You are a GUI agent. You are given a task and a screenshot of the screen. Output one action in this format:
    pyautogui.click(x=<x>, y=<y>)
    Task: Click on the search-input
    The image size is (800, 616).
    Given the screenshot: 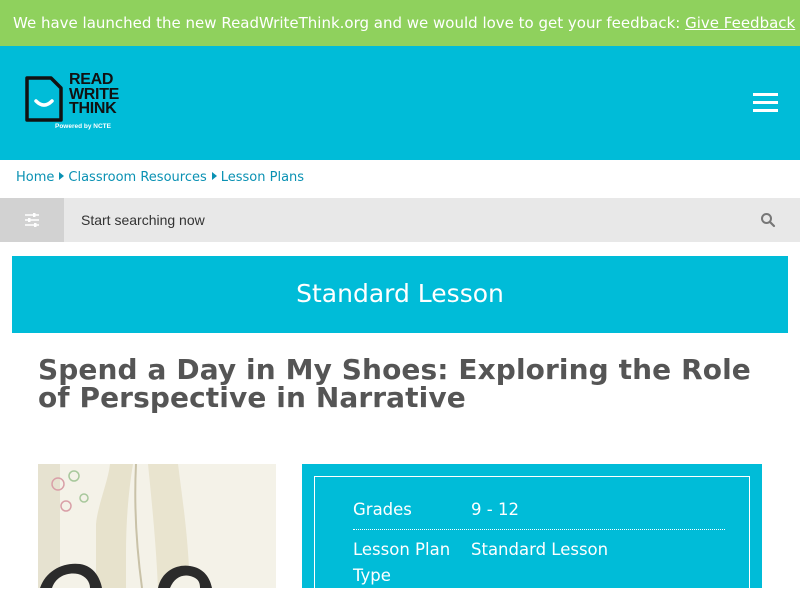 What is the action you would take?
    pyautogui.click(x=407, y=220)
    